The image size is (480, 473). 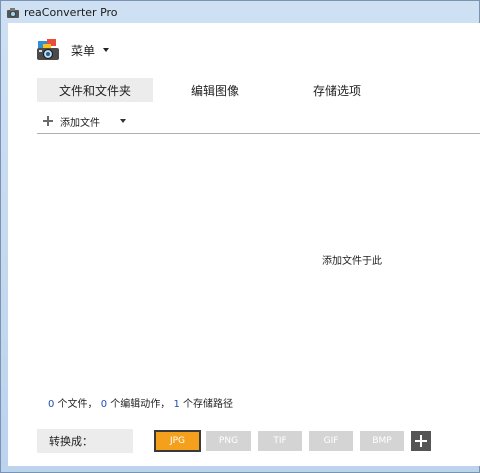 I want to click on status-summary: 0 个文件， 0 个编辑动作， 1 个存储路径, so click(x=140, y=402).